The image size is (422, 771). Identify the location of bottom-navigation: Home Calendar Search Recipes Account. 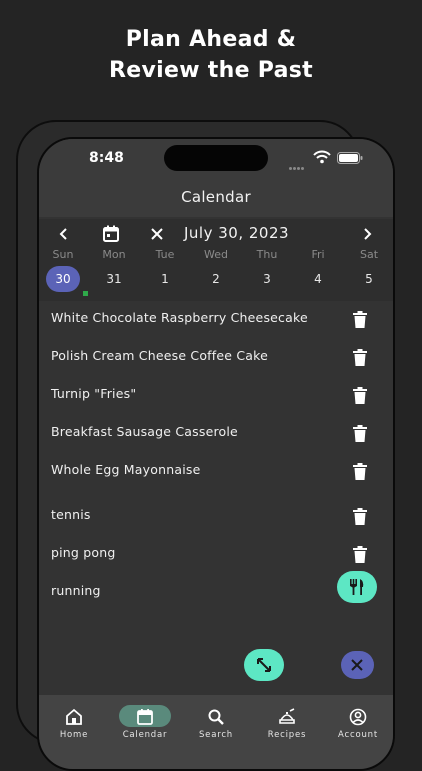
(216, 732).